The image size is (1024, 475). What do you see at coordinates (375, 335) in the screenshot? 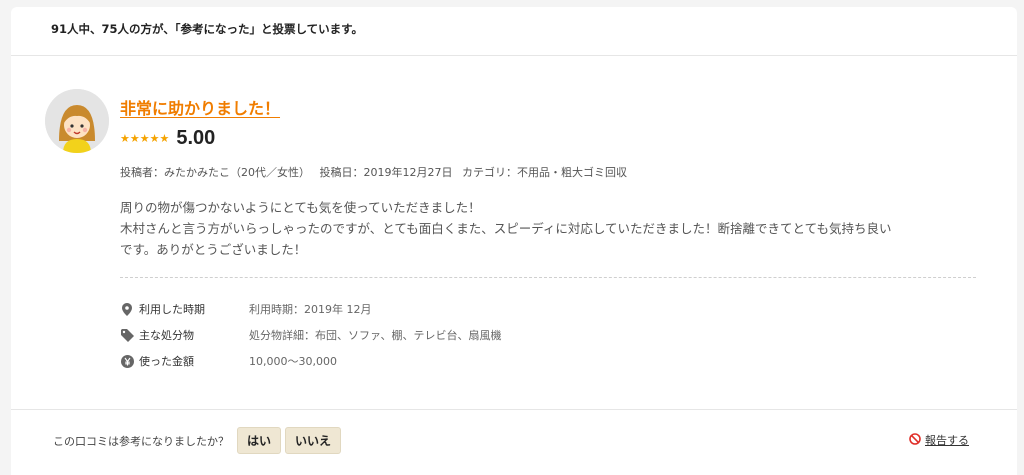
I see `detail-value: 処分物詳細：布団、ソファ、棚、テレビ台、扇風機` at bounding box center [375, 335].